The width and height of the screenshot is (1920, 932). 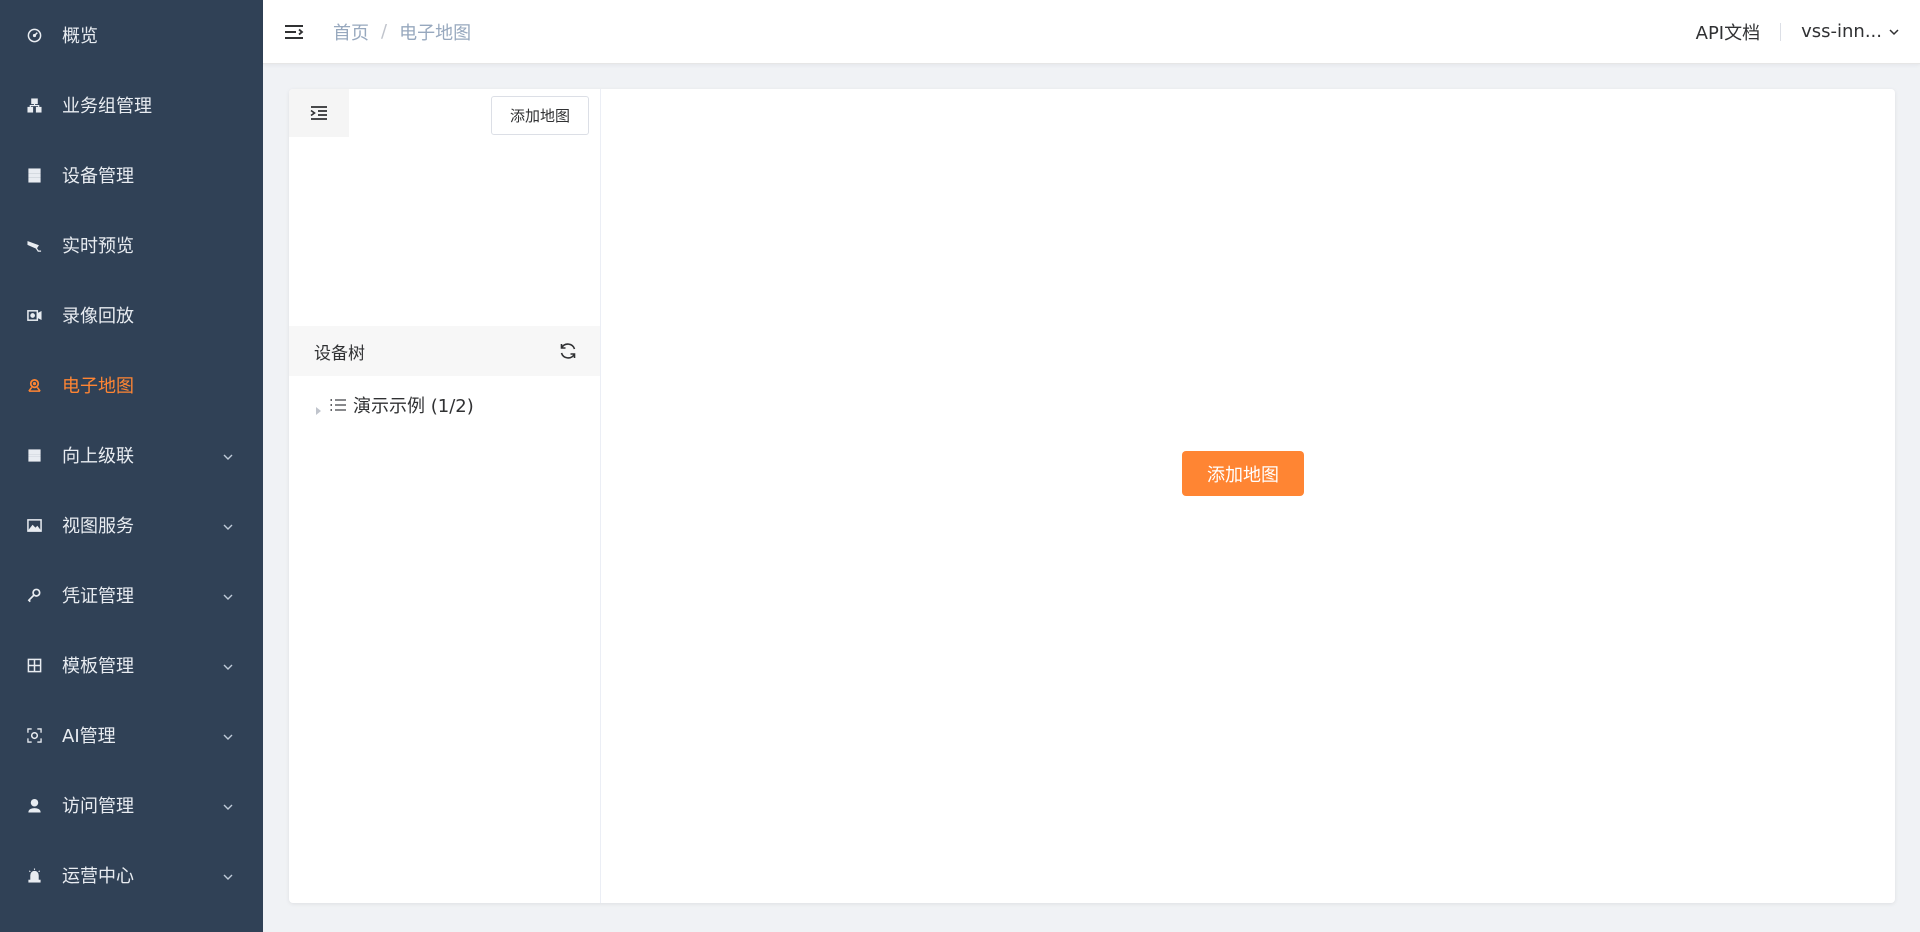 I want to click on breadcrumb: 首页 / 电子地图, so click(x=402, y=32).